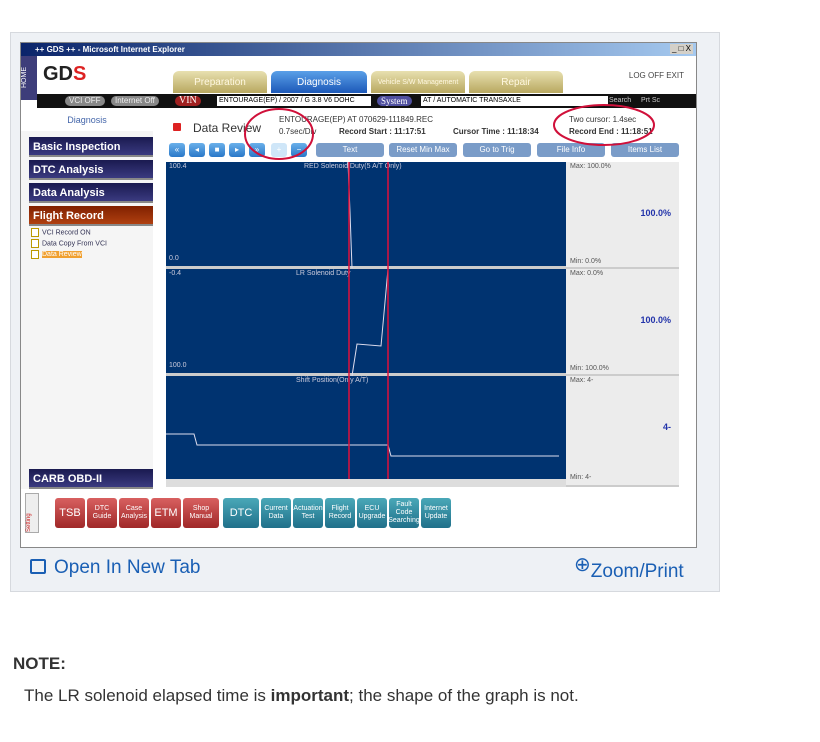 The image size is (820, 742). I want to click on zoom-label: Zoom/Print, so click(637, 571).